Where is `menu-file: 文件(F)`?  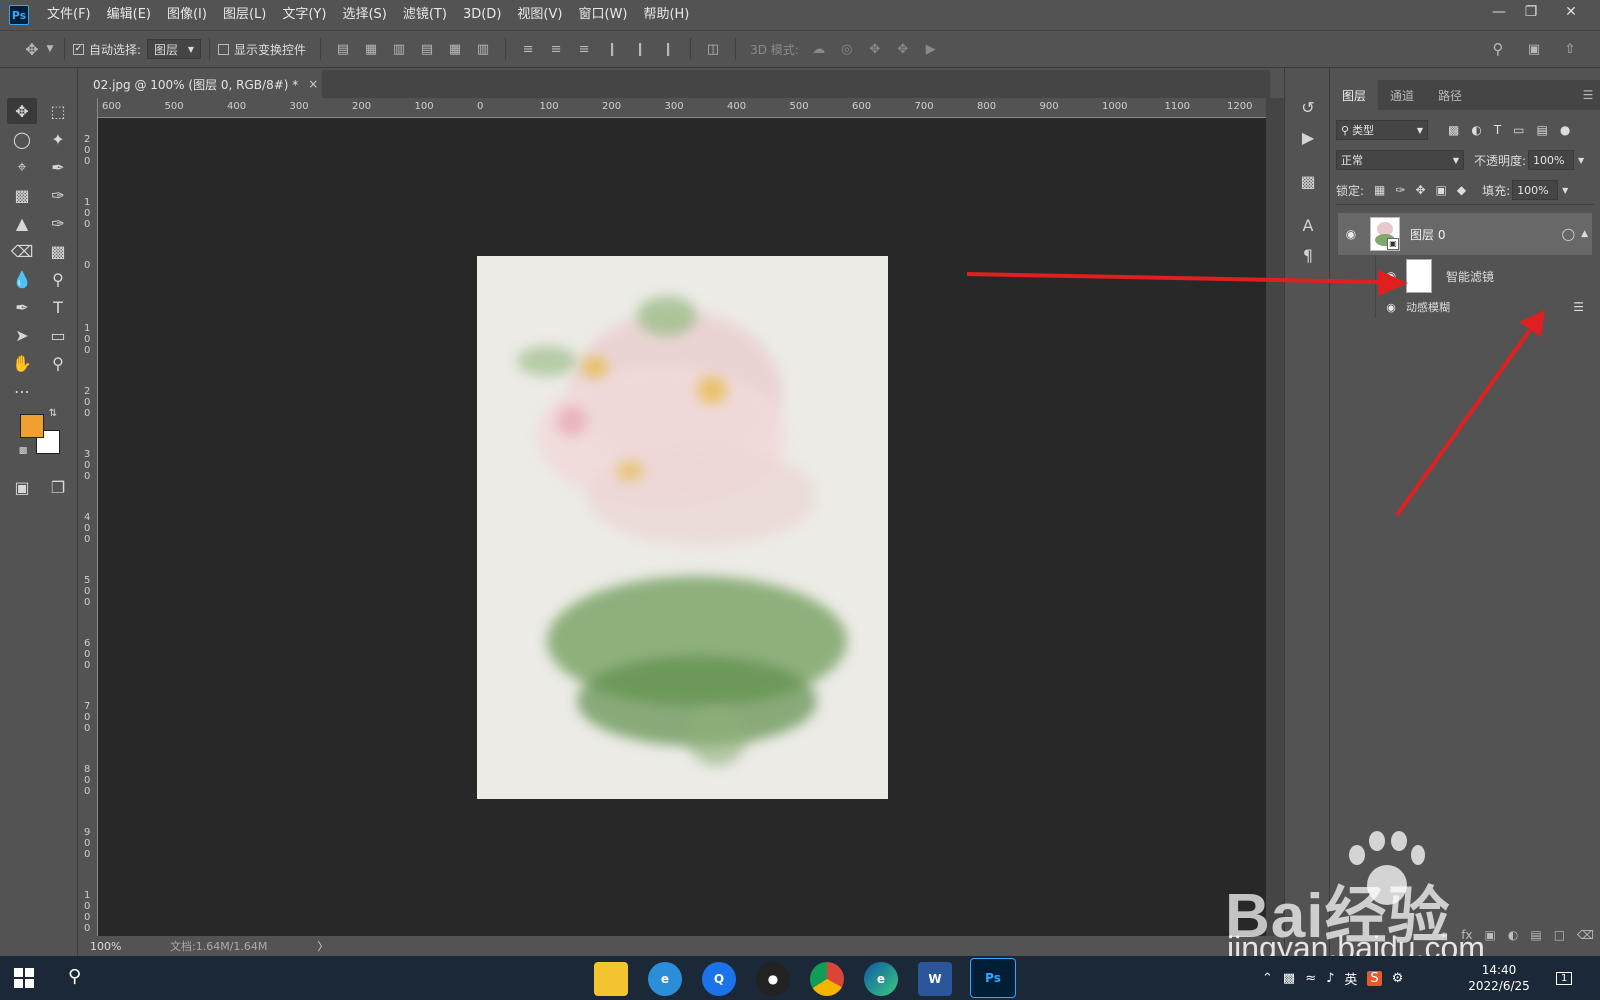 menu-file: 文件(F) is located at coordinates (69, 15).